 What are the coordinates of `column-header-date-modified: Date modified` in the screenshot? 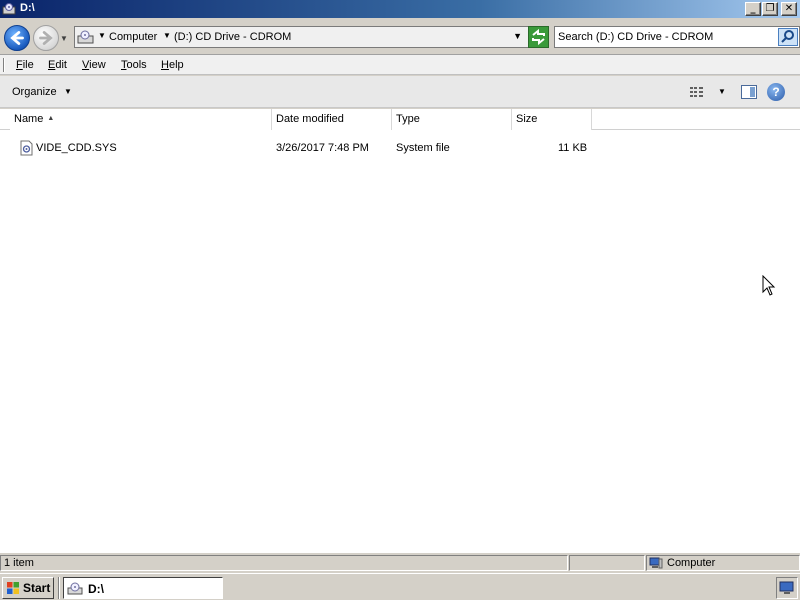 It's located at (332, 119).